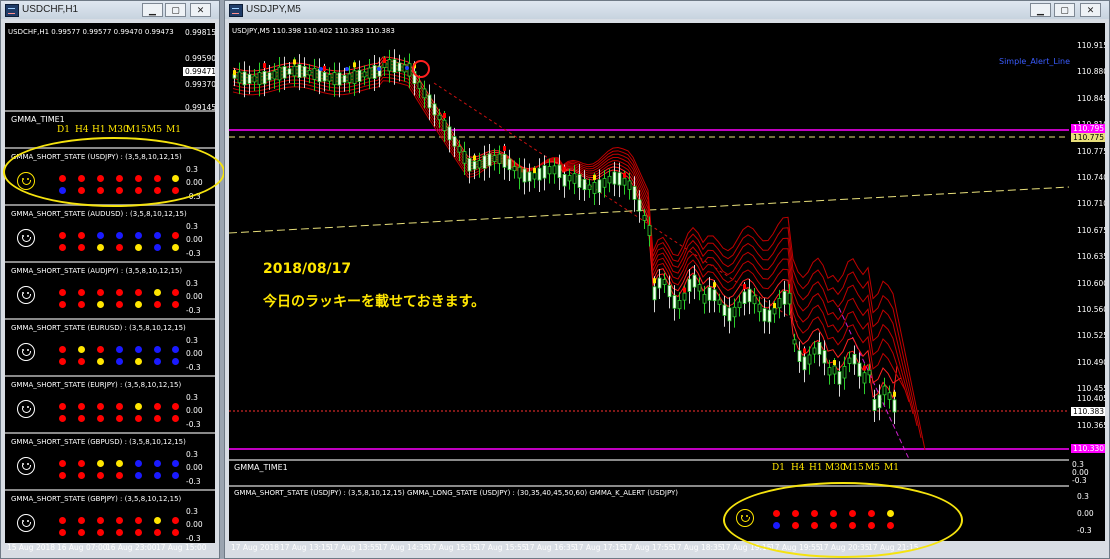 This screenshot has width=1110, height=559. I want to click on timeframe-label: D1, so click(63, 130).